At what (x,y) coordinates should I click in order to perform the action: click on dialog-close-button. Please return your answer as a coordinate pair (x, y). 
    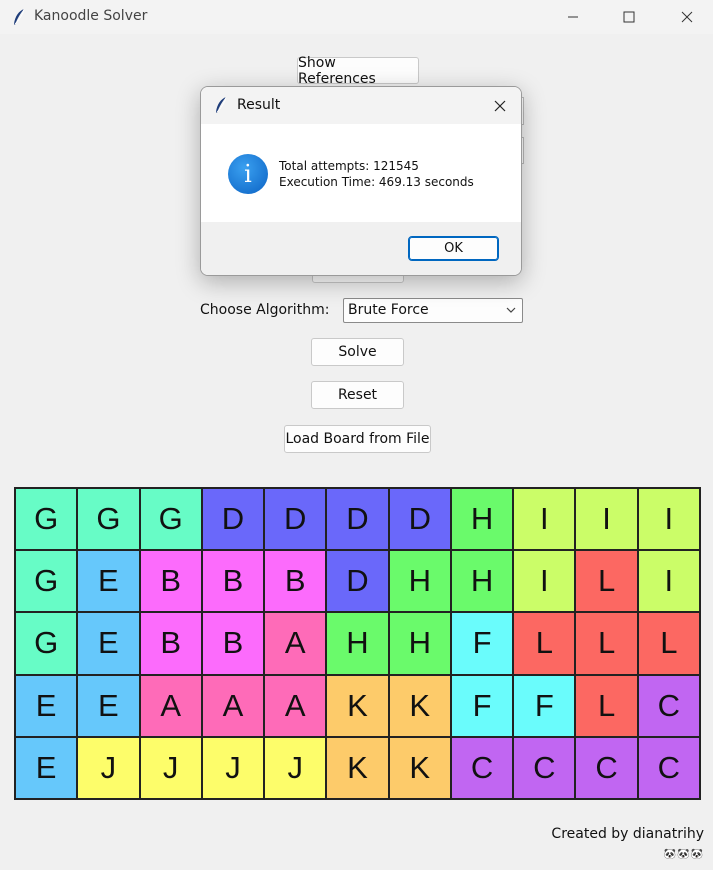
    Looking at the image, I should click on (500, 106).